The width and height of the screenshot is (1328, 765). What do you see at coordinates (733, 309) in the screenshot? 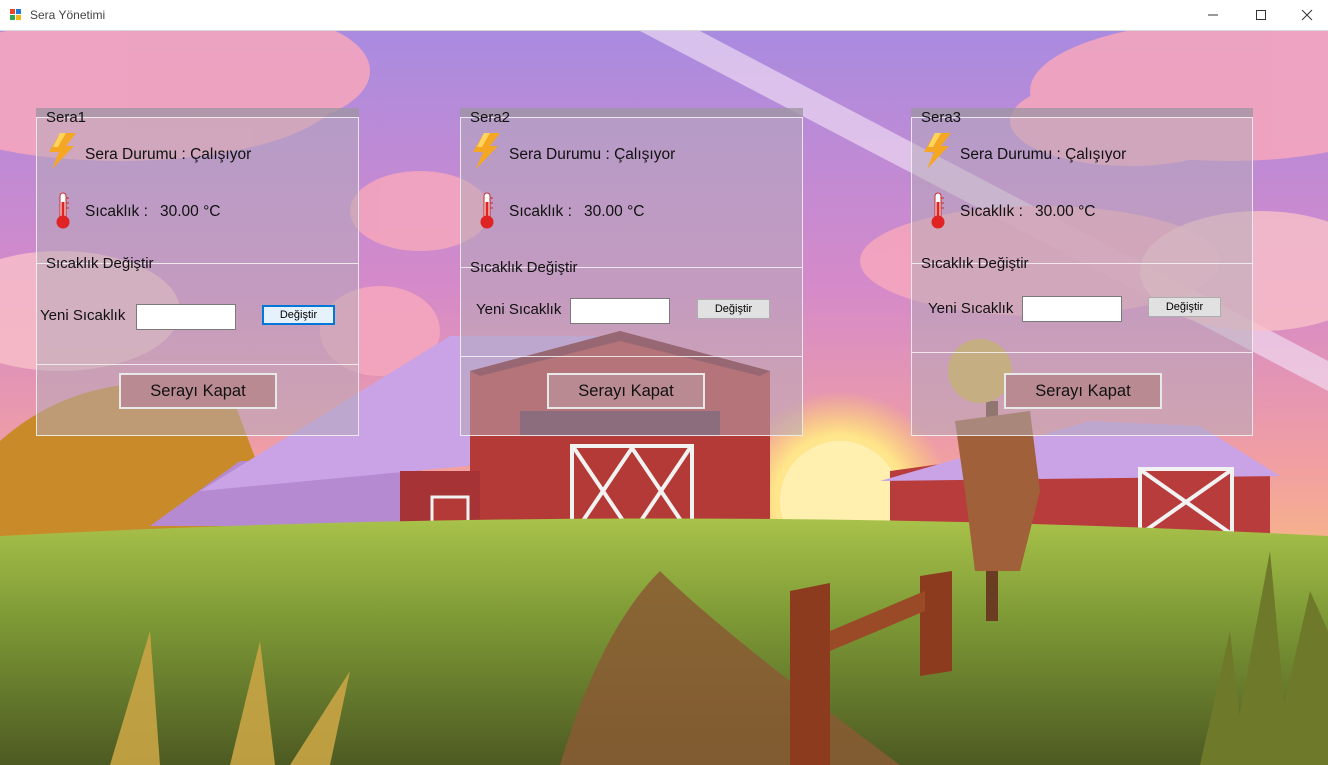
I see `sera2-change-button: Değiştir` at bounding box center [733, 309].